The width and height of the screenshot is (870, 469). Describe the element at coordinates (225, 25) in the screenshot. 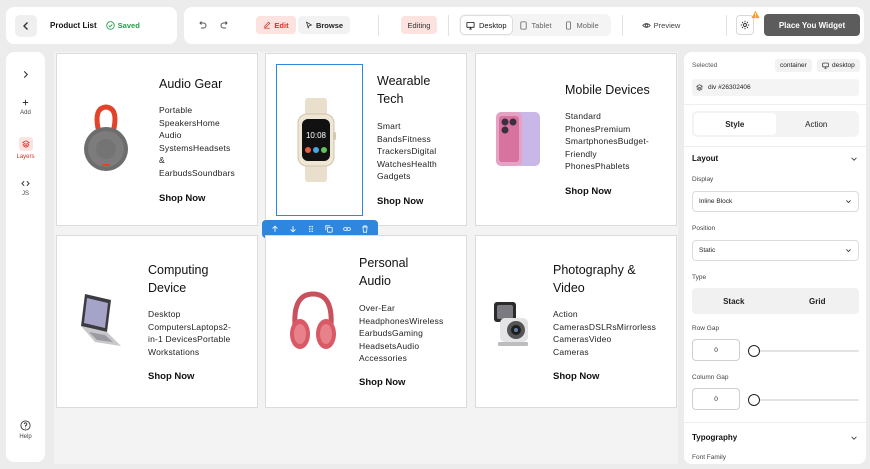

I see `redo-button` at that location.